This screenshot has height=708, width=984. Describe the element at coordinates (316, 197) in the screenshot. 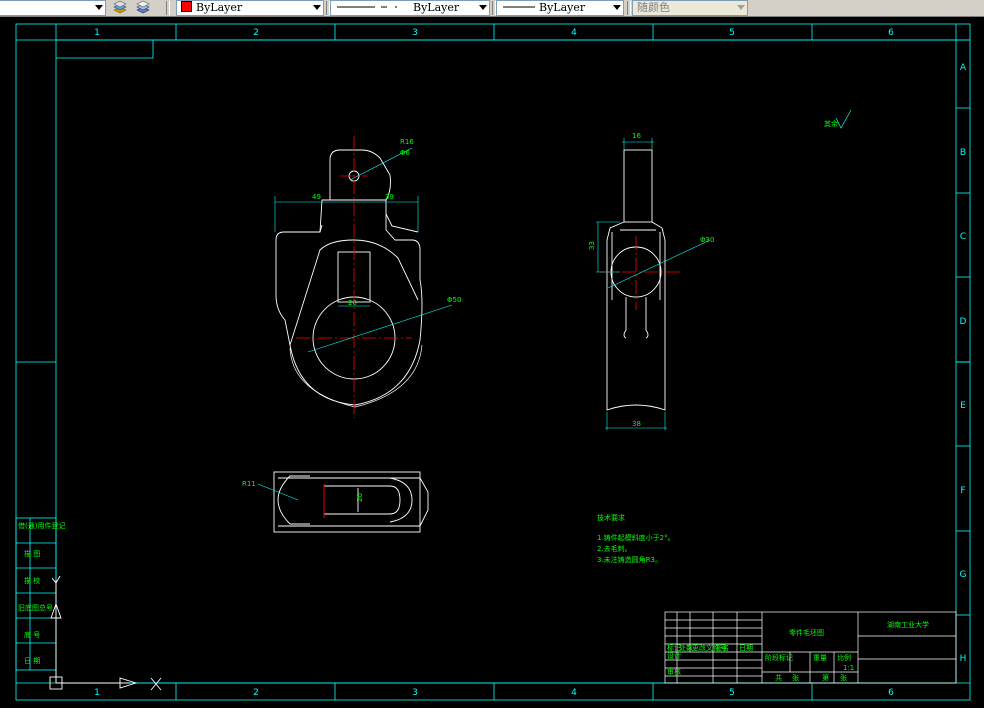

I see `dim-49: 49` at that location.